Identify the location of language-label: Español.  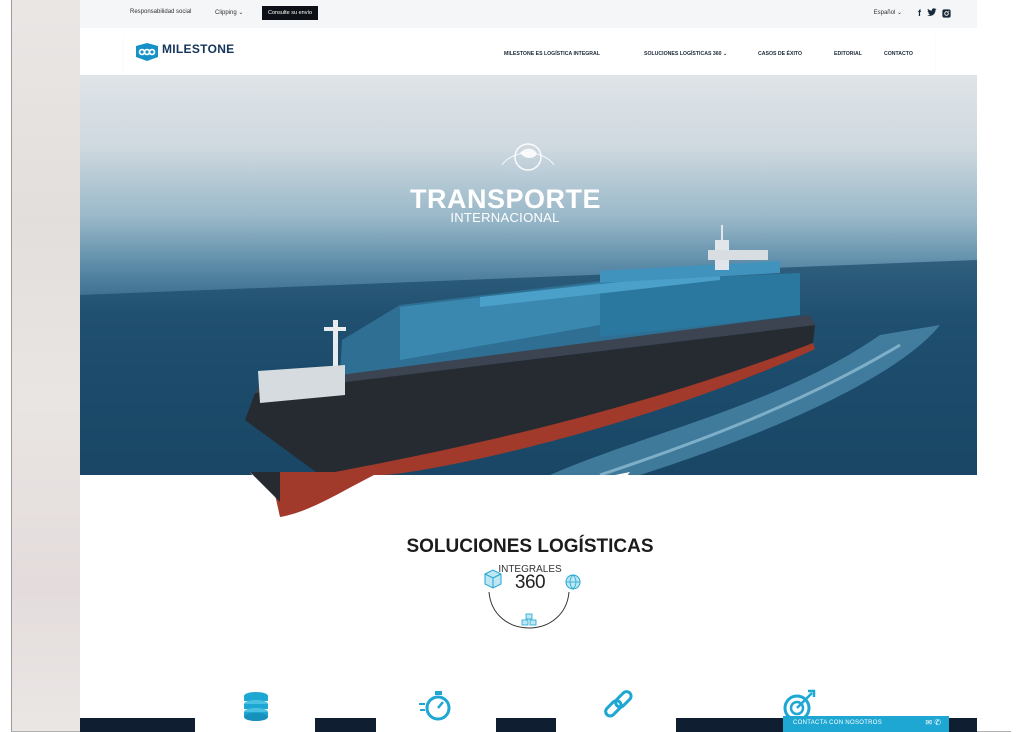
(884, 13).